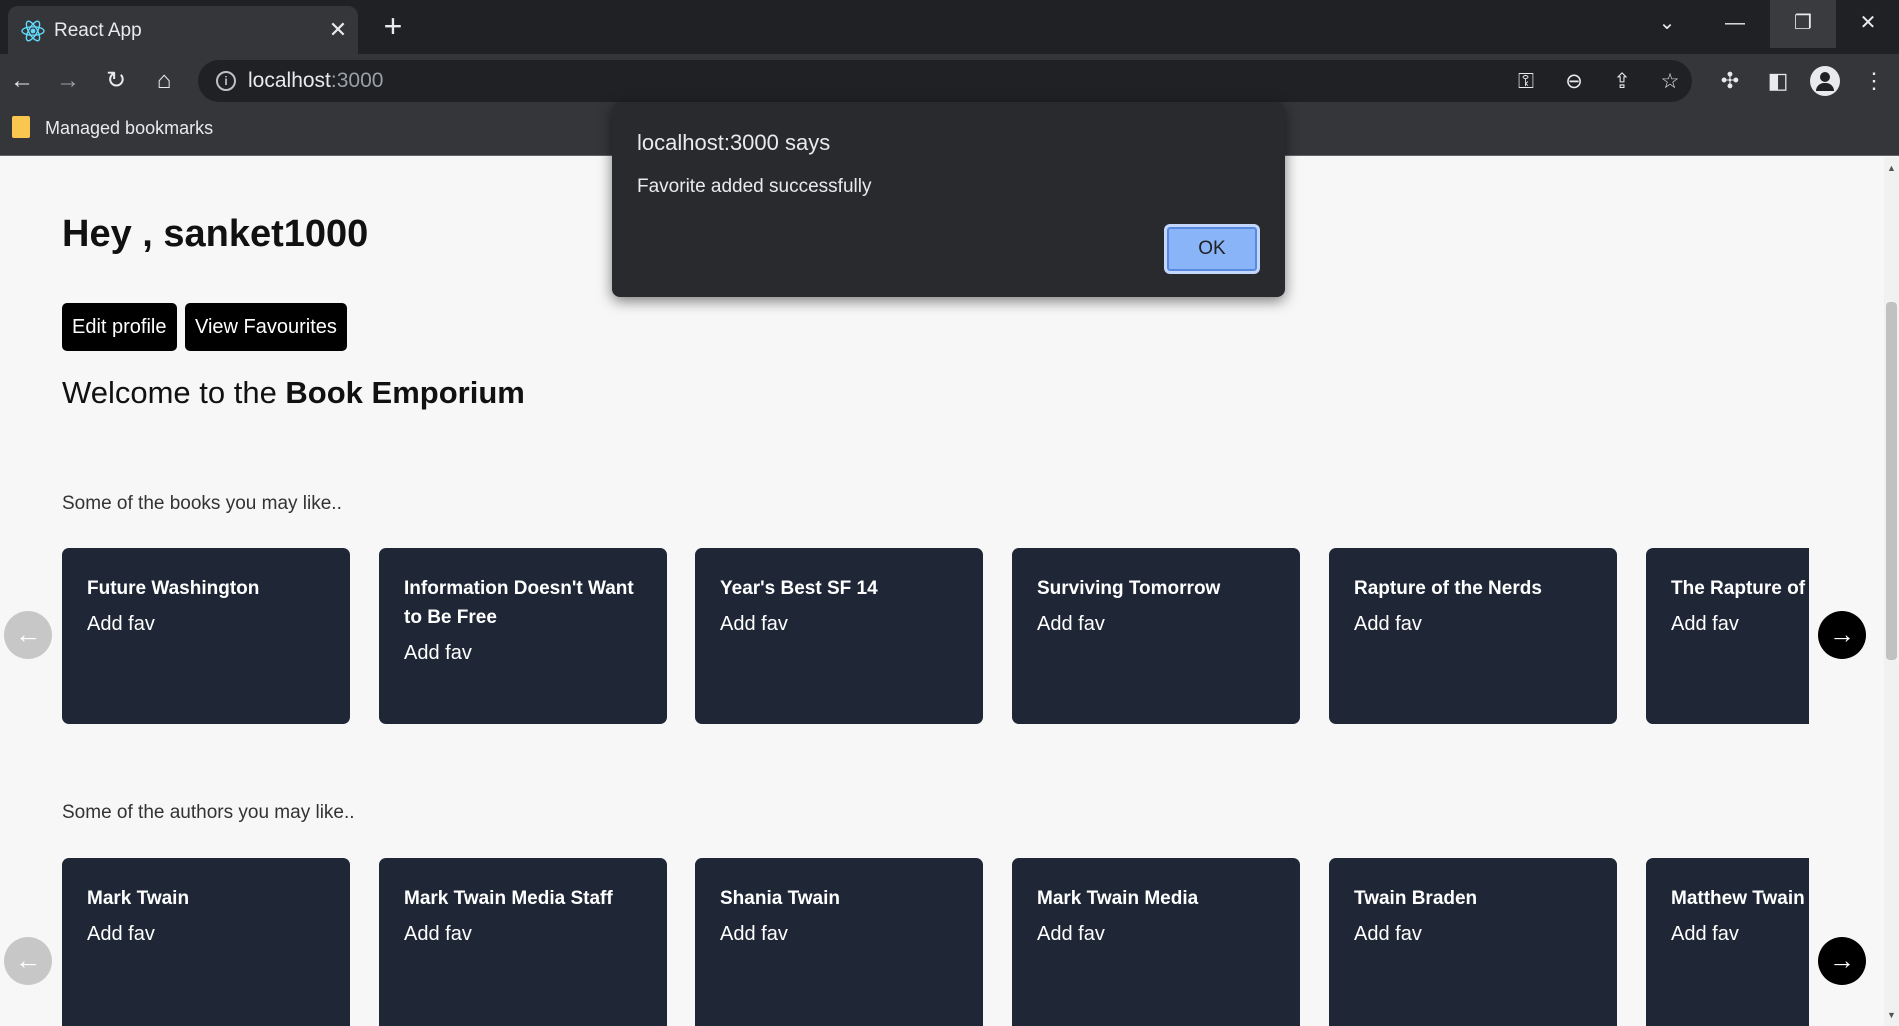 Image resolution: width=1899 pixels, height=1026 pixels. What do you see at coordinates (754, 186) in the screenshot?
I see `dialog-message: Favorite added successfully` at bounding box center [754, 186].